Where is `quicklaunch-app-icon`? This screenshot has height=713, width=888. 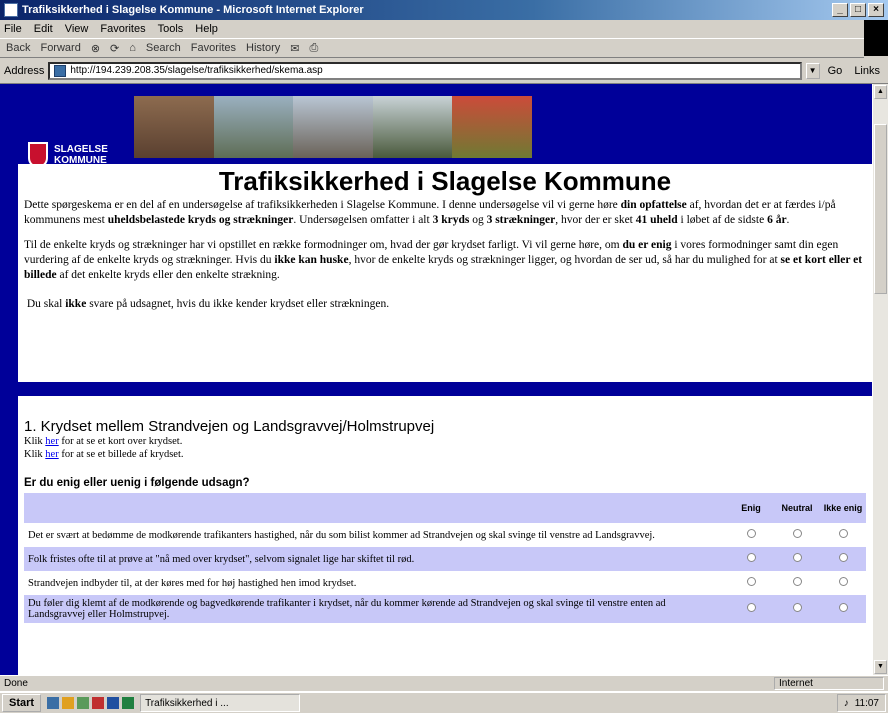
quicklaunch-app-icon is located at coordinates (98, 703).